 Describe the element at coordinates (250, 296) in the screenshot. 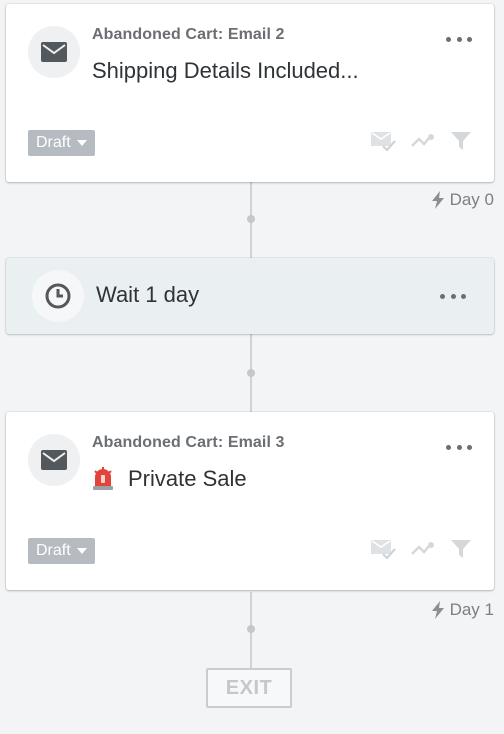

I see `wait-step-card: Wait 1 day` at that location.